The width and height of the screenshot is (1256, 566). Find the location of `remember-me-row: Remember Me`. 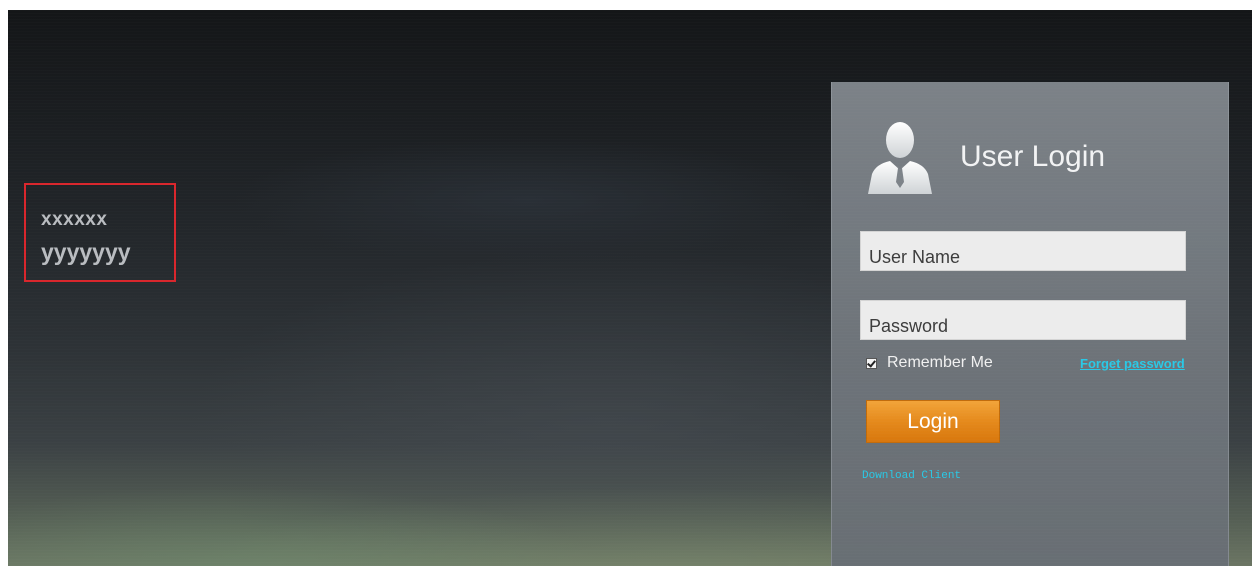

remember-me-row: Remember Me is located at coordinates (929, 363).